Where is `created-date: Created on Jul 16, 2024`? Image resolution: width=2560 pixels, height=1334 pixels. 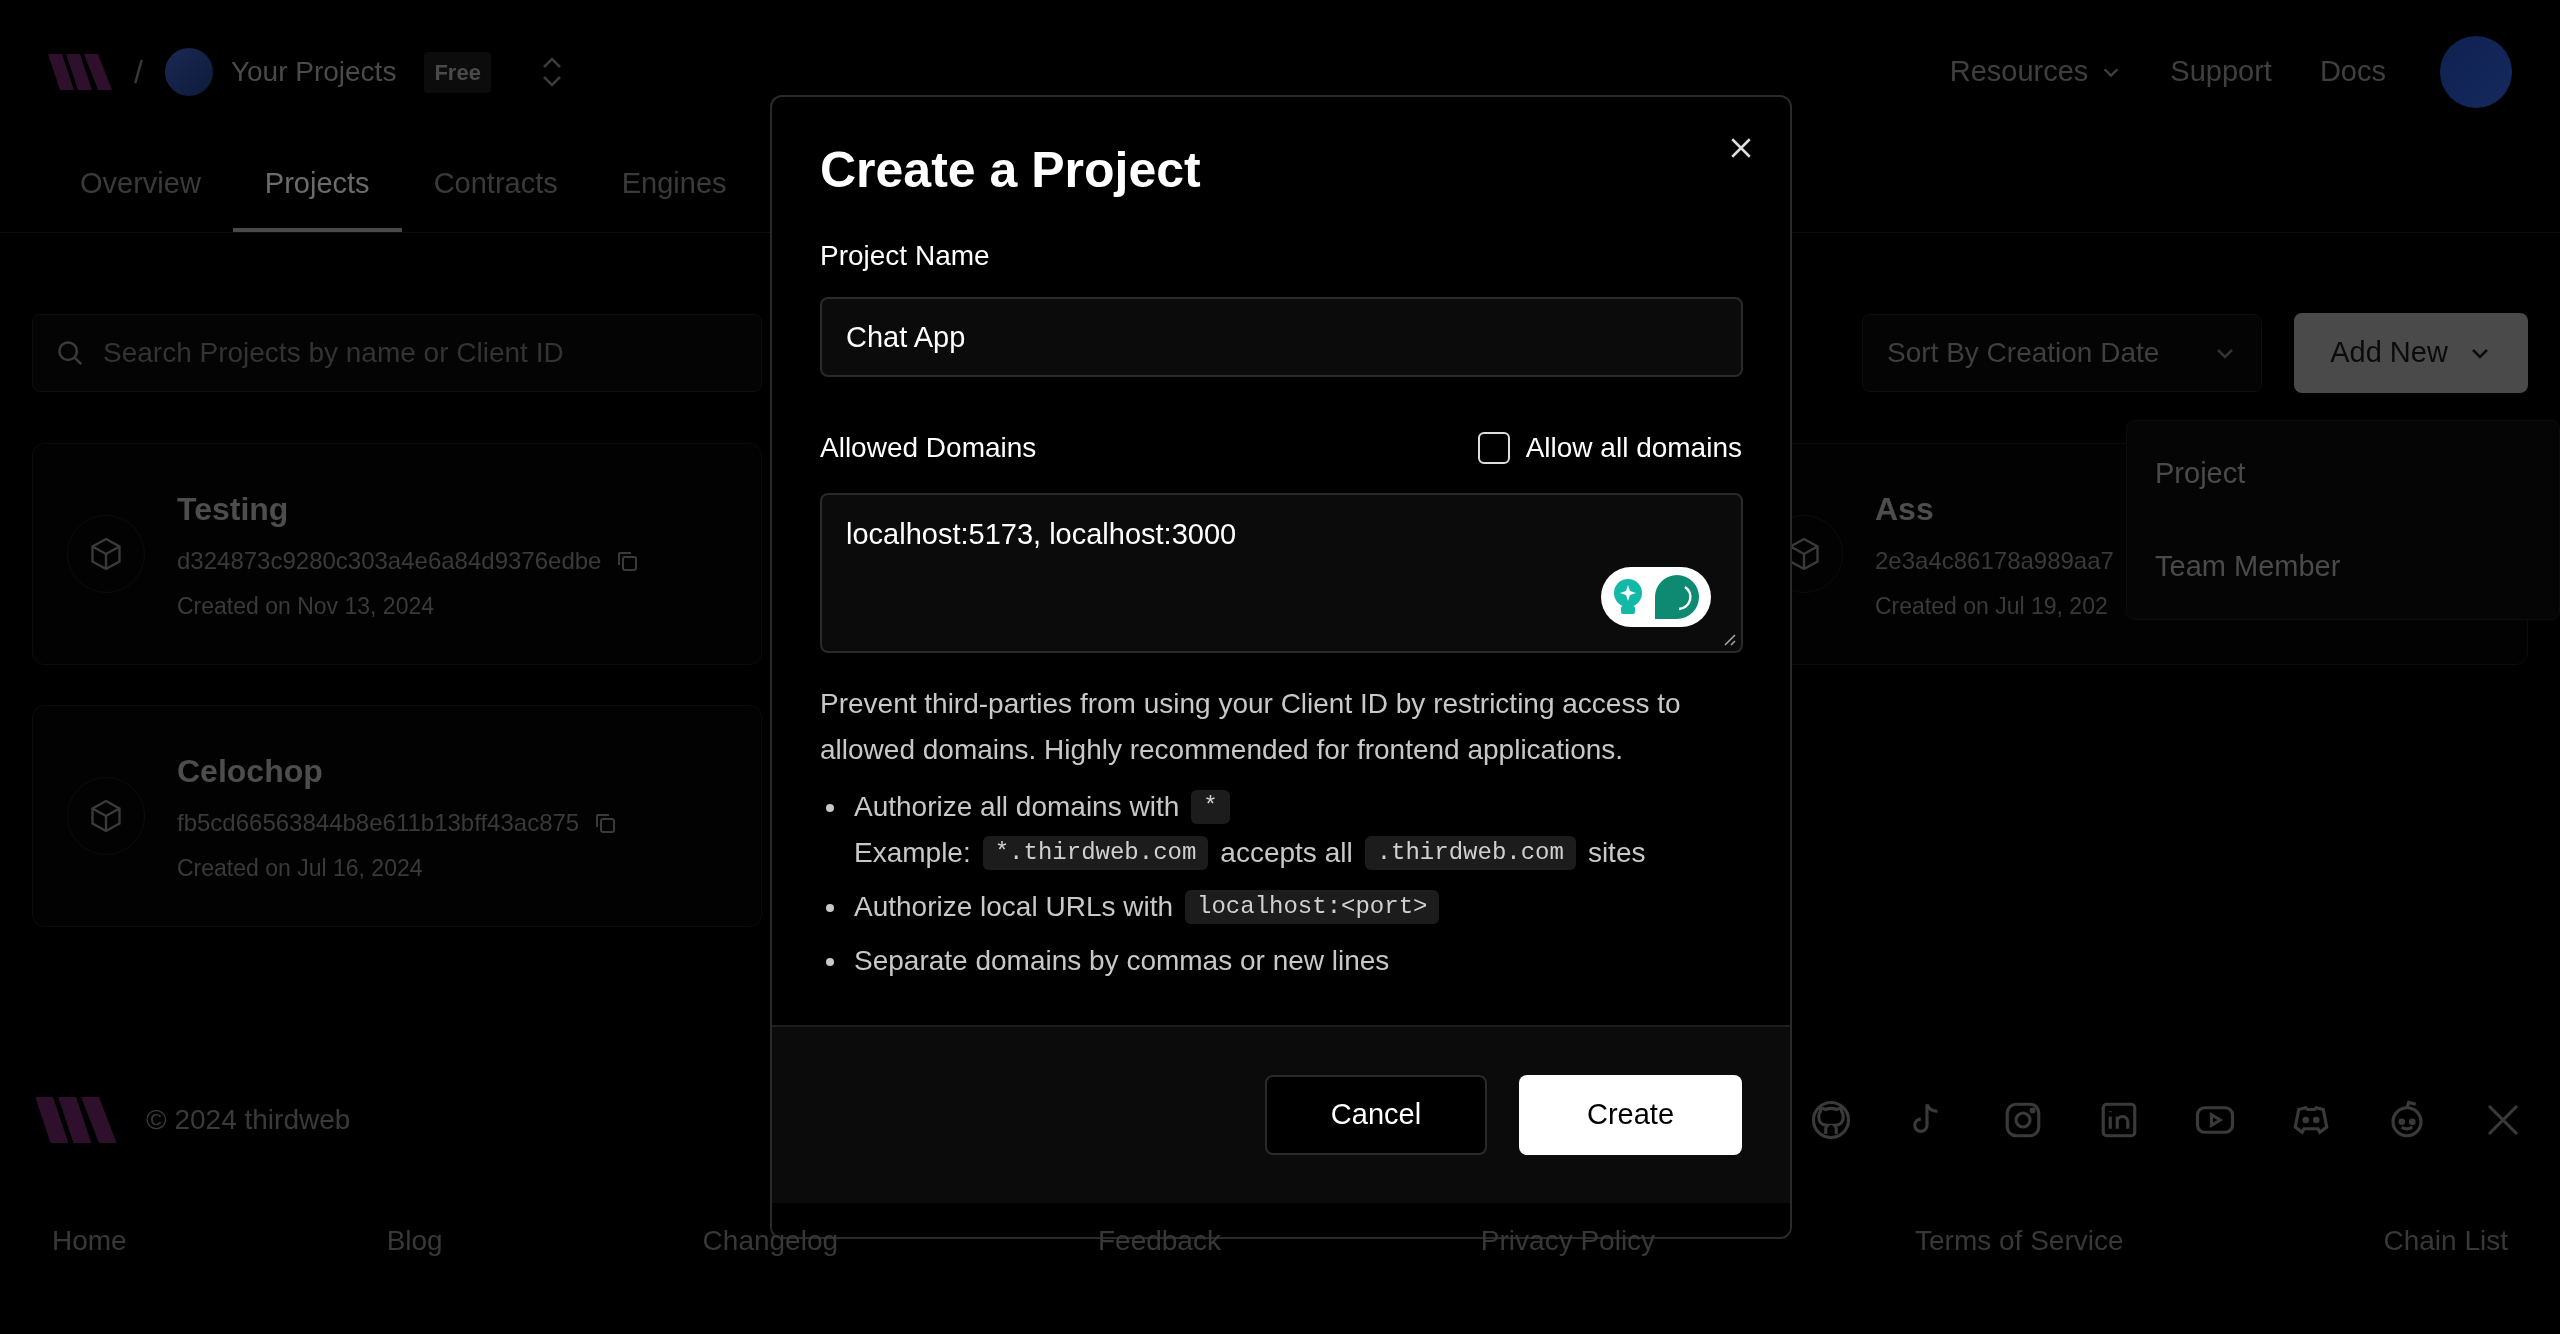
created-date: Created on Jul 16, 2024 is located at coordinates (300, 868).